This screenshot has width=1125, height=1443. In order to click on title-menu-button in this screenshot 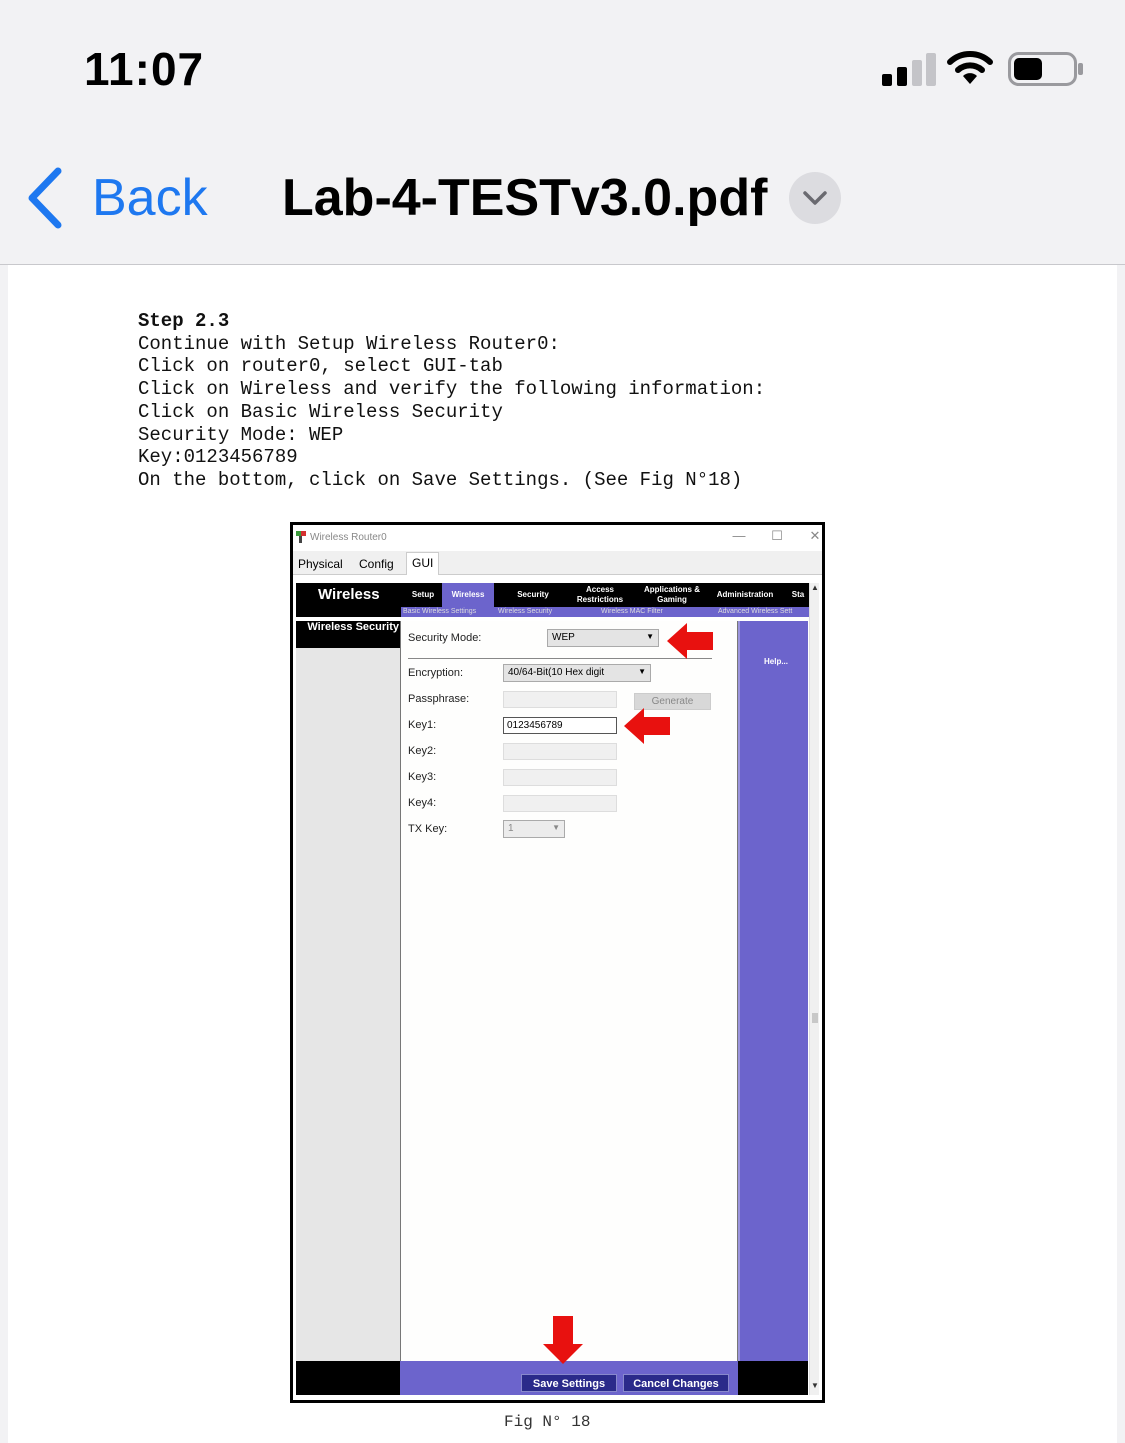, I will do `click(815, 198)`.